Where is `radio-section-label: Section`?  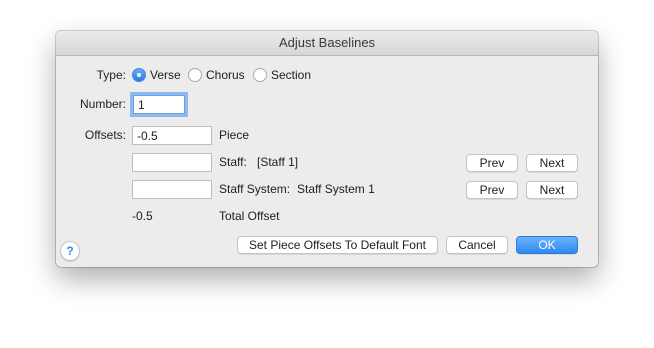
radio-section-label: Section is located at coordinates (291, 75).